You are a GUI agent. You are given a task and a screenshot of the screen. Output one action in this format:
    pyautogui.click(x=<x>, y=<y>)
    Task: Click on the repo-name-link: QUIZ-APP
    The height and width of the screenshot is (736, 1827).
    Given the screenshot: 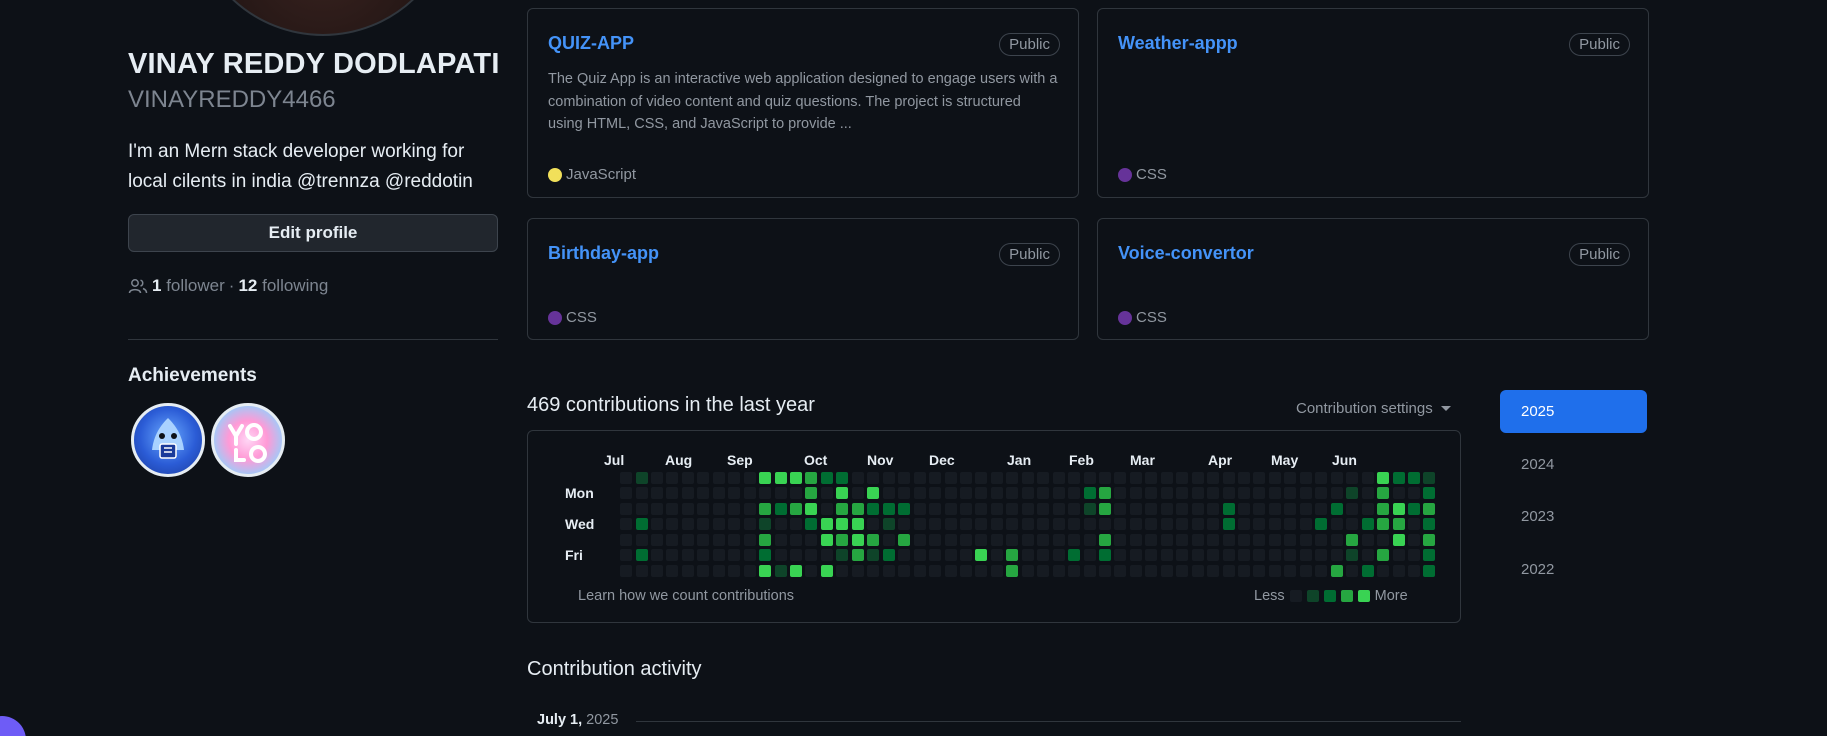 What is the action you would take?
    pyautogui.click(x=591, y=43)
    